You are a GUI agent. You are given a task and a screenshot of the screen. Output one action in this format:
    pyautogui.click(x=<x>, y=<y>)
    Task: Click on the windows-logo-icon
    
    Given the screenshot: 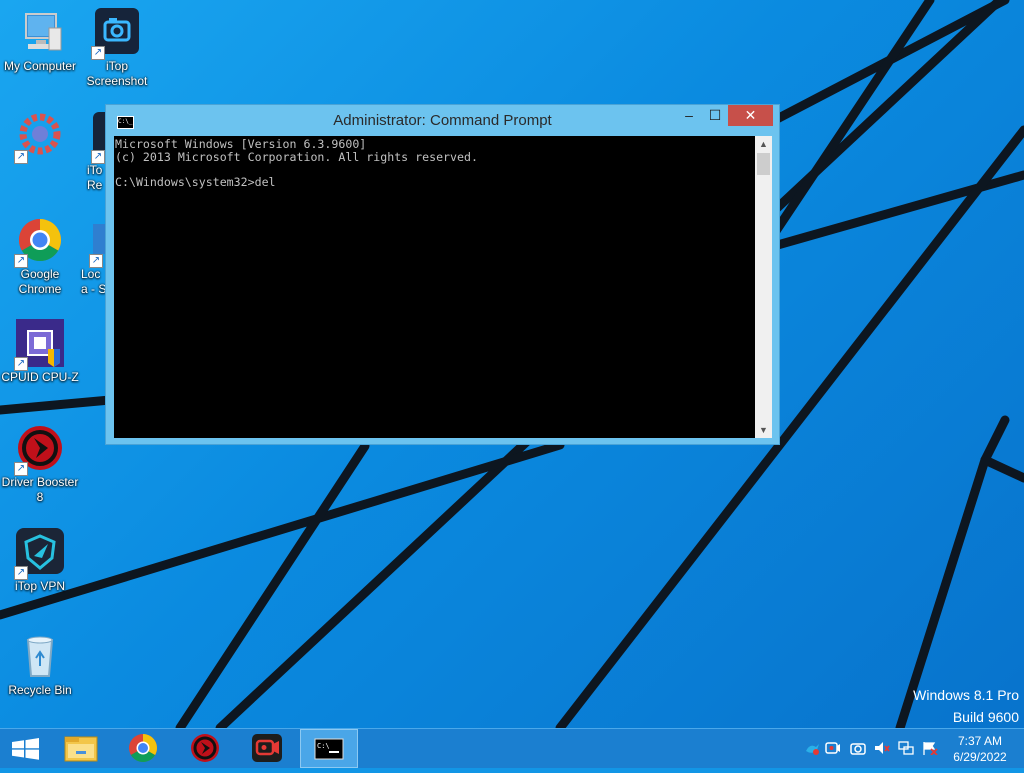 What is the action you would take?
    pyautogui.click(x=25, y=749)
    